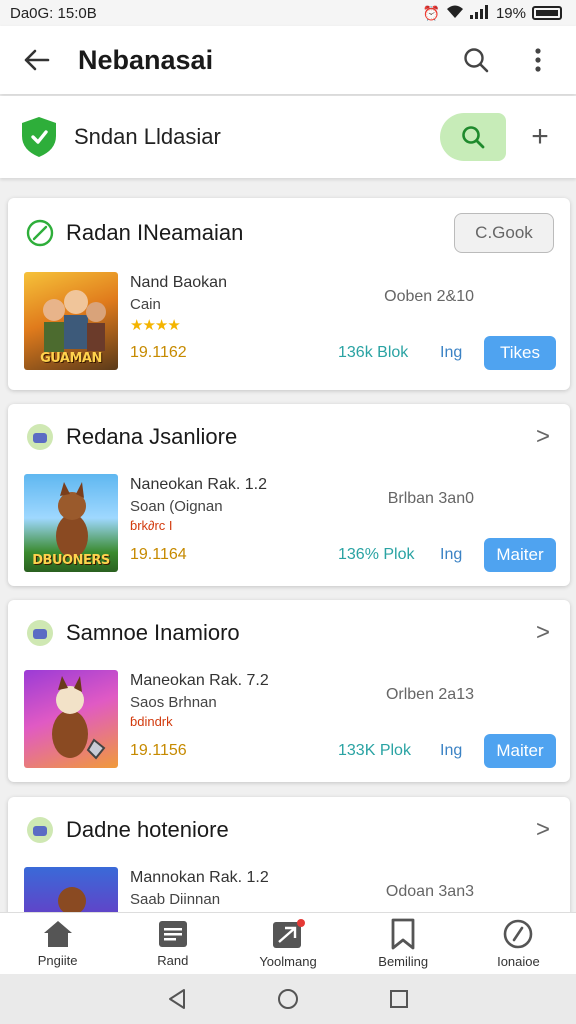 This screenshot has height=1024, width=576. I want to click on back-button, so click(36, 60).